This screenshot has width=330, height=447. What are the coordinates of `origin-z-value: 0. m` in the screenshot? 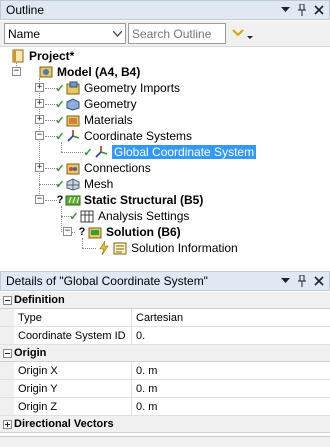 It's located at (231, 406).